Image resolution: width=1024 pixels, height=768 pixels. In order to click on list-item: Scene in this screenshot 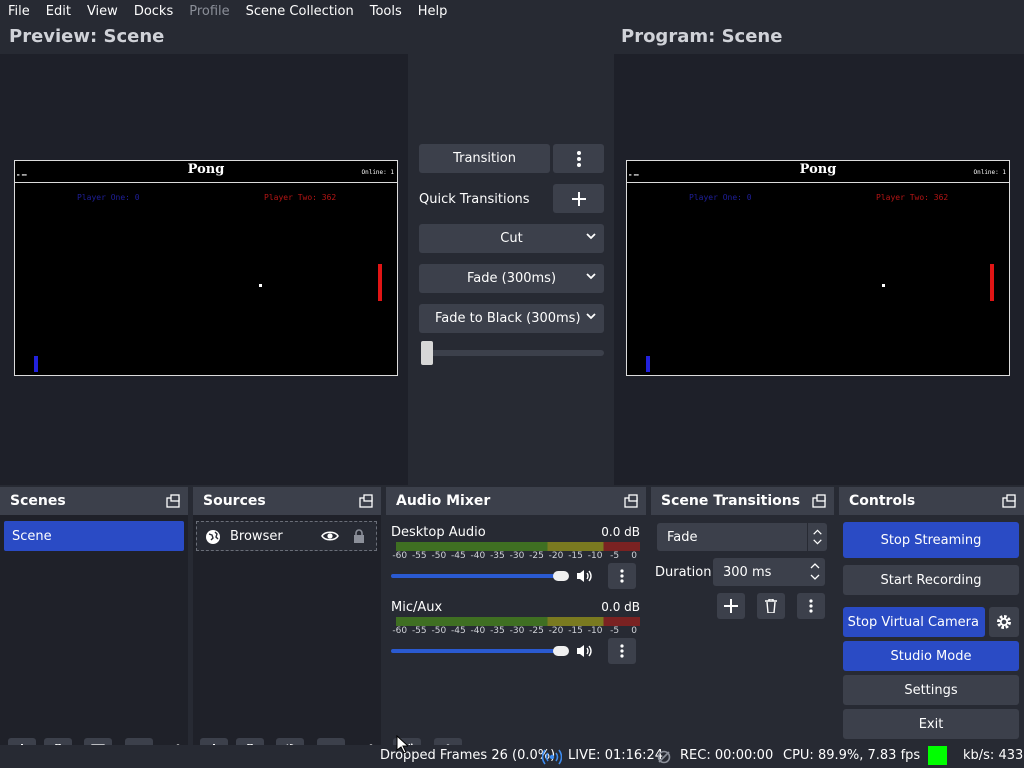, I will do `click(94, 536)`.